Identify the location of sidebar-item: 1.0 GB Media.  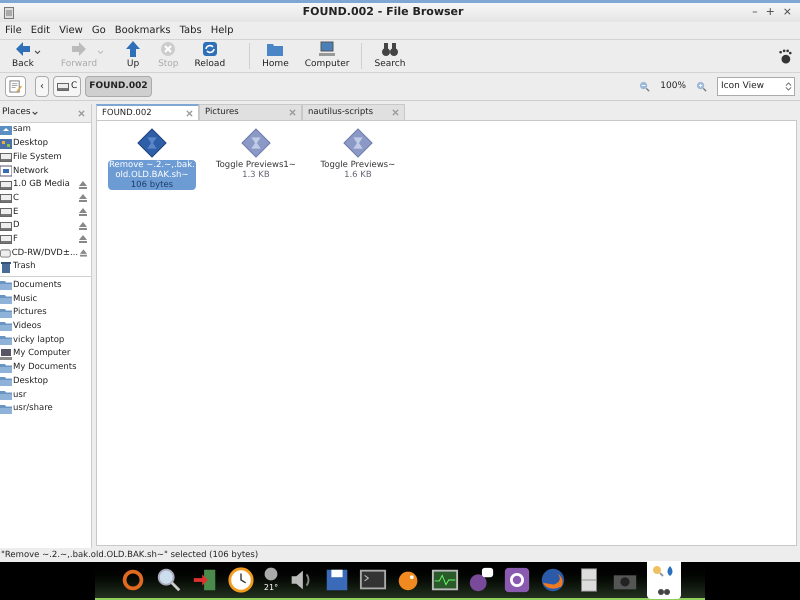
(45, 185).